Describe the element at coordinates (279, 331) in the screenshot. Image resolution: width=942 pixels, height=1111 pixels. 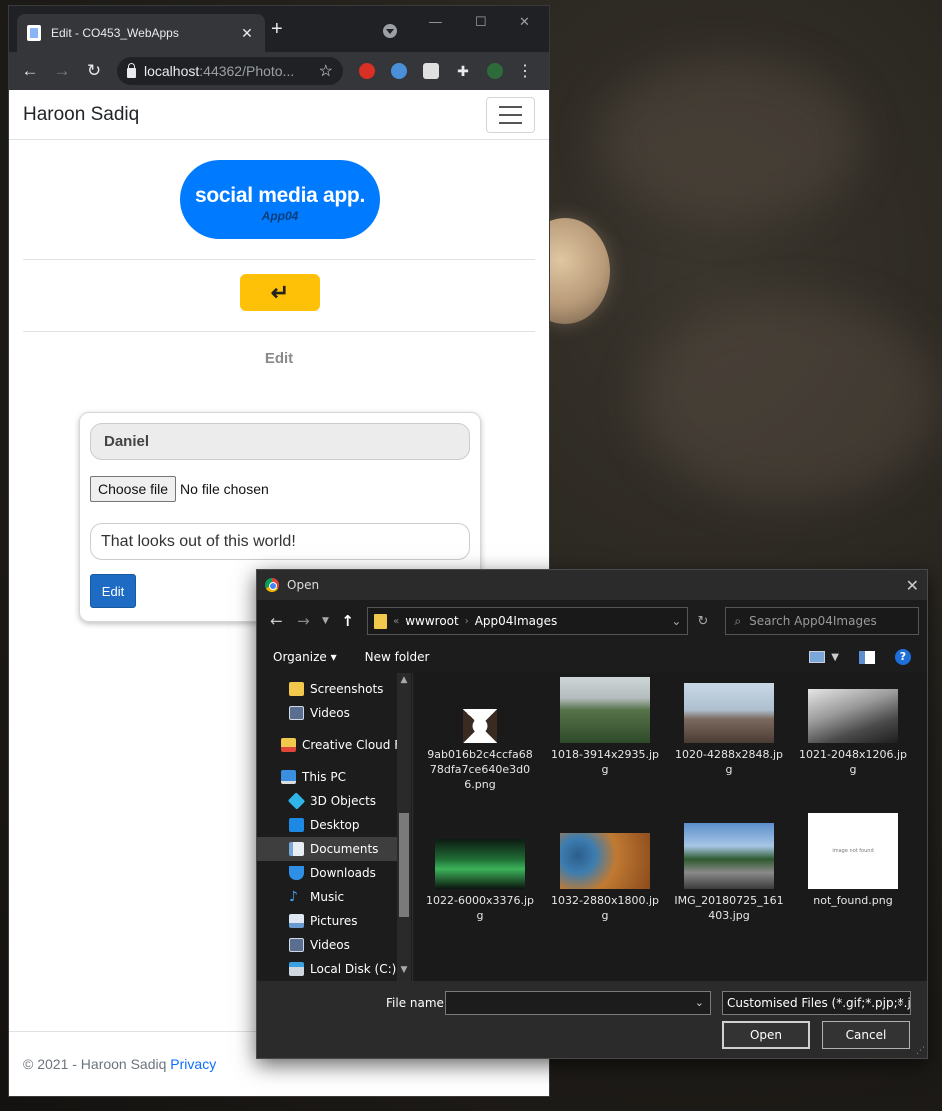
I see `divider` at that location.